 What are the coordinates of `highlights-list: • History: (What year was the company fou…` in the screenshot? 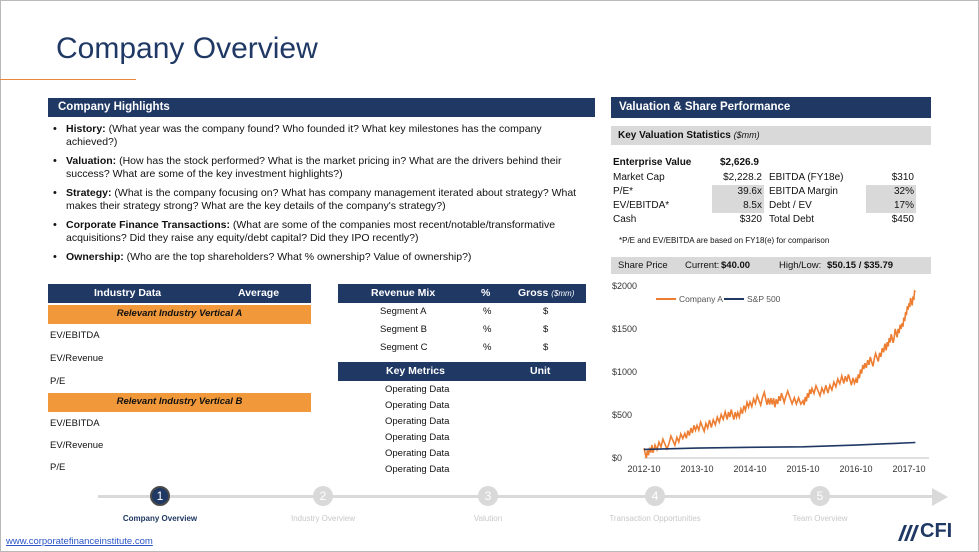 It's located at (322, 196).